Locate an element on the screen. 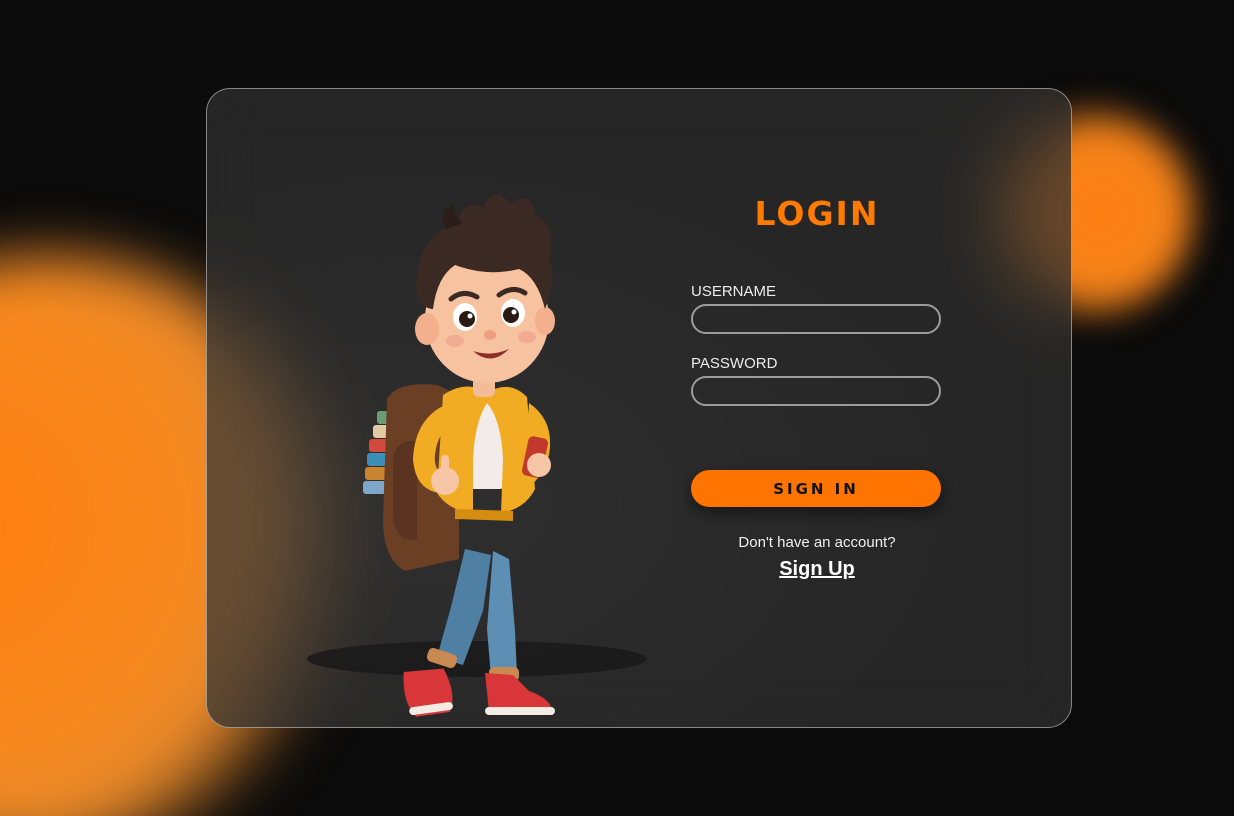  username-label: USERNAME is located at coordinates (734, 291).